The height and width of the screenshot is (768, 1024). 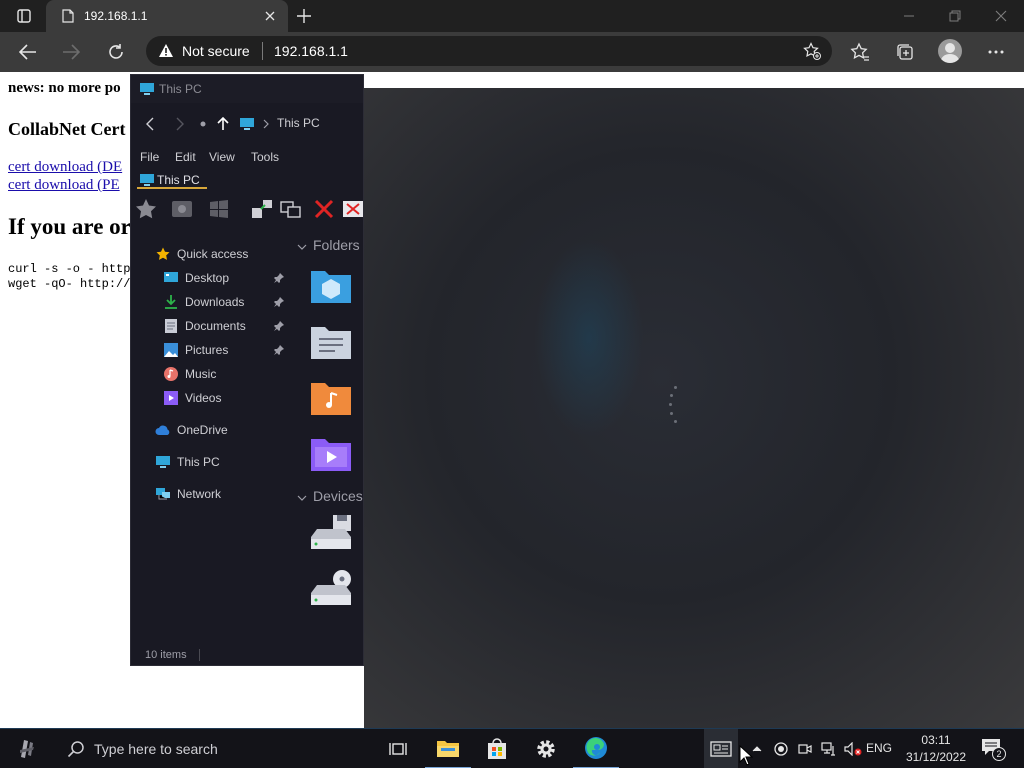 I want to click on volume-muted-icon, so click(x=853, y=748).